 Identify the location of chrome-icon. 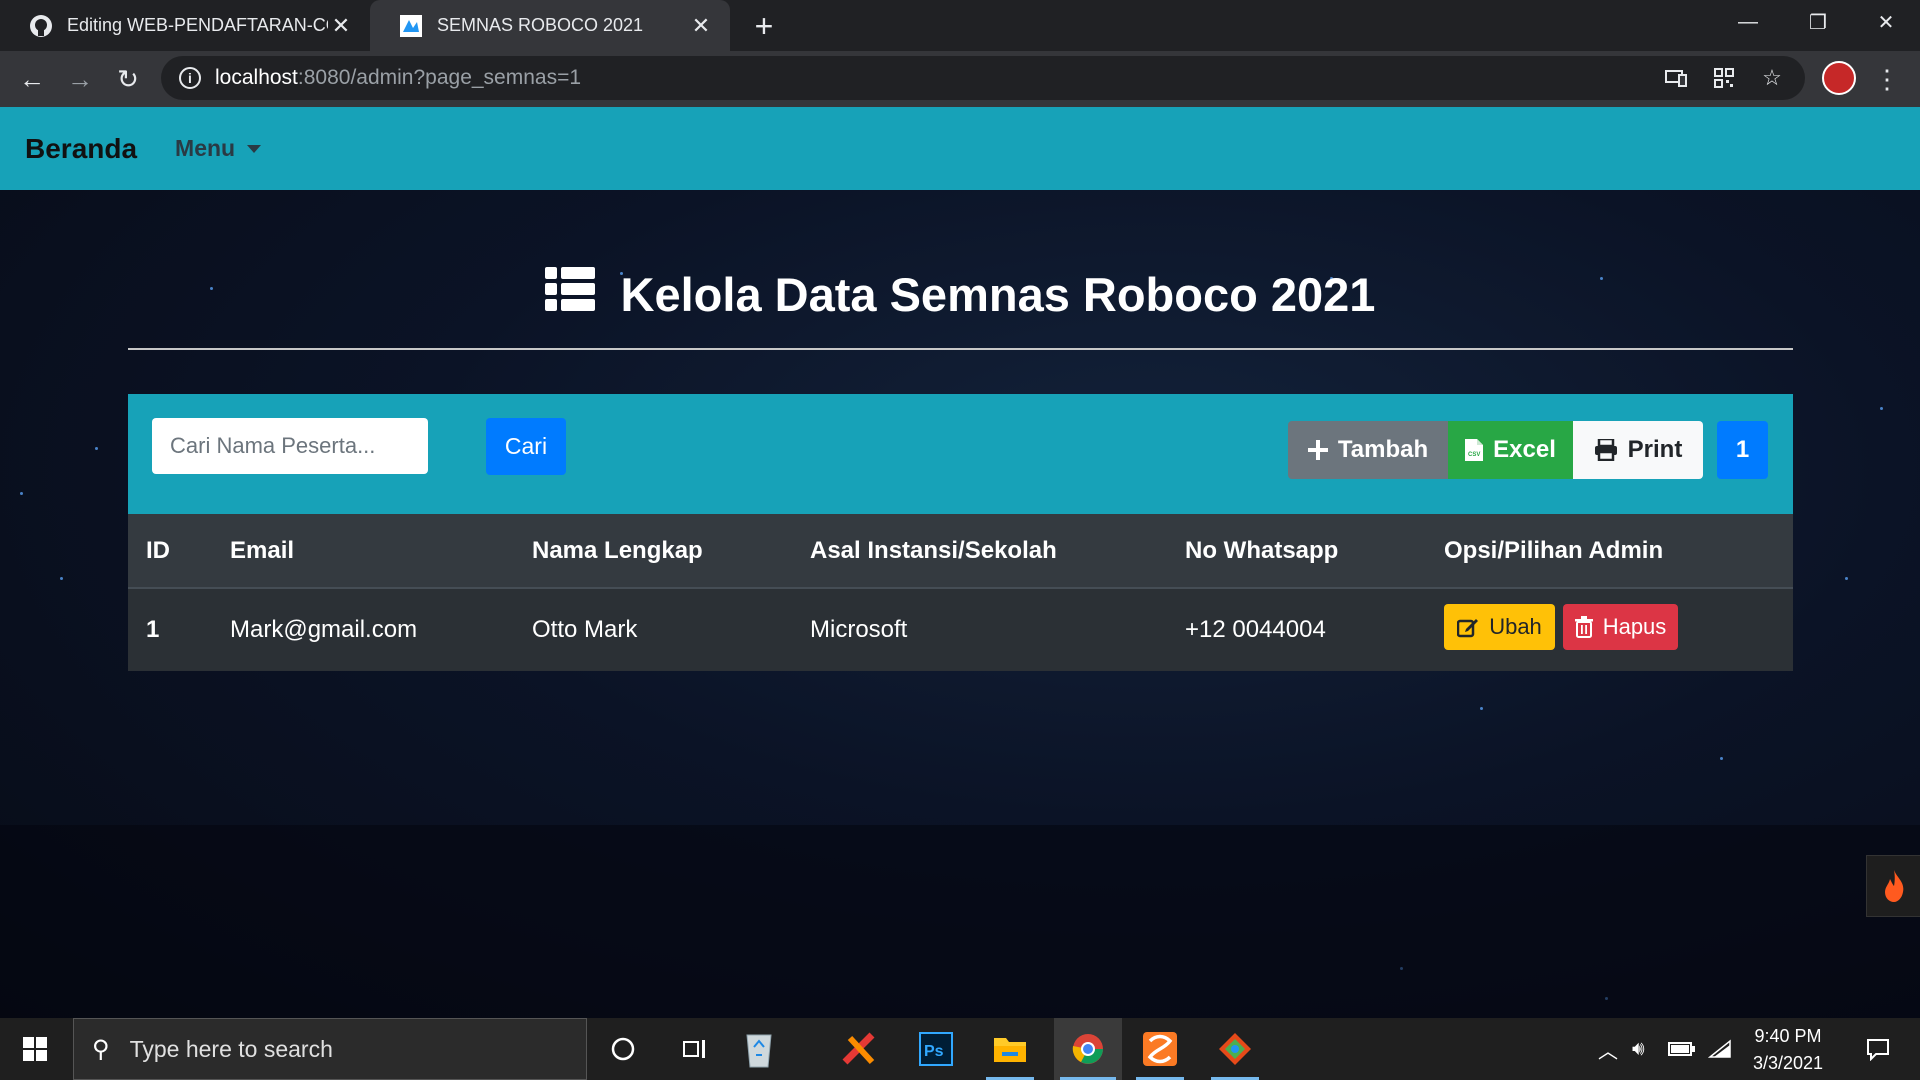
(1088, 1049).